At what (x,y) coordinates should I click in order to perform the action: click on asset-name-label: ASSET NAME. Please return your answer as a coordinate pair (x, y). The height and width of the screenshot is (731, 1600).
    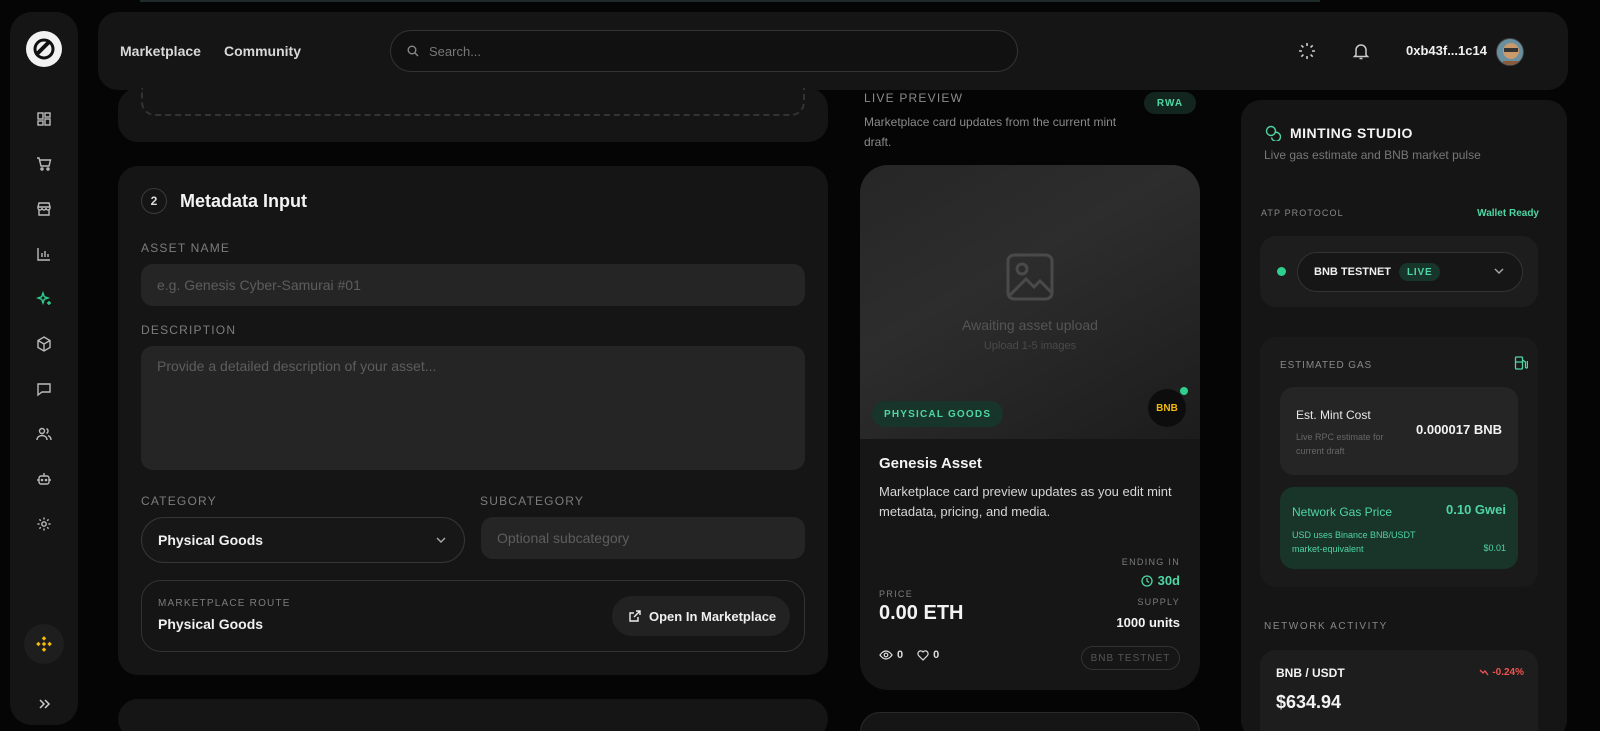
    Looking at the image, I should click on (186, 248).